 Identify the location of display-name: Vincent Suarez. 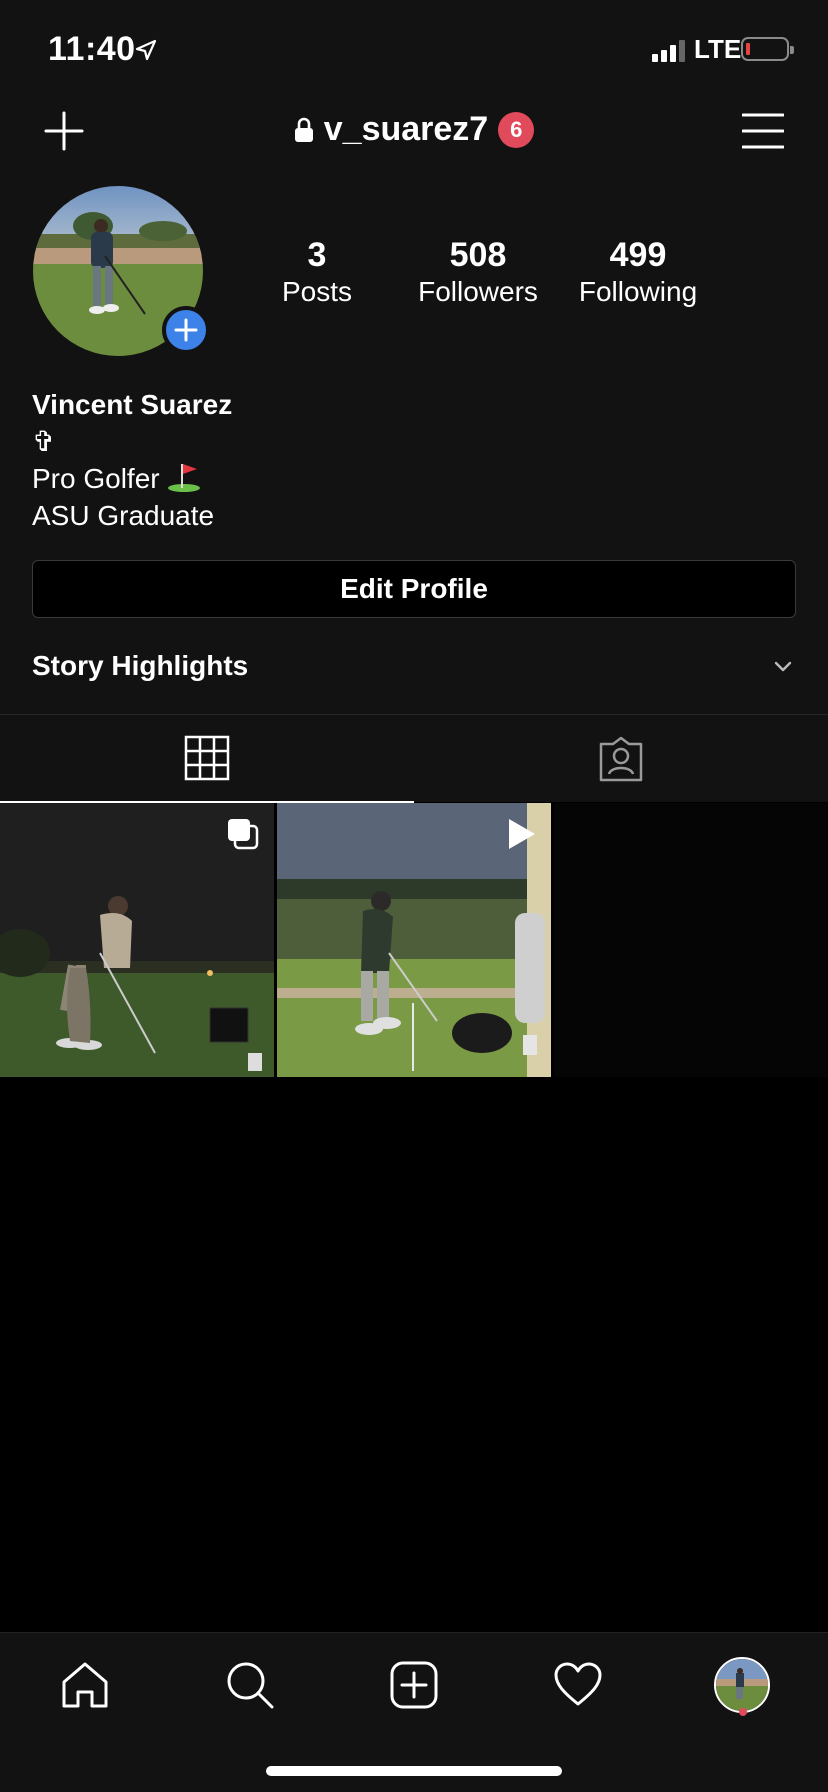
(132, 404).